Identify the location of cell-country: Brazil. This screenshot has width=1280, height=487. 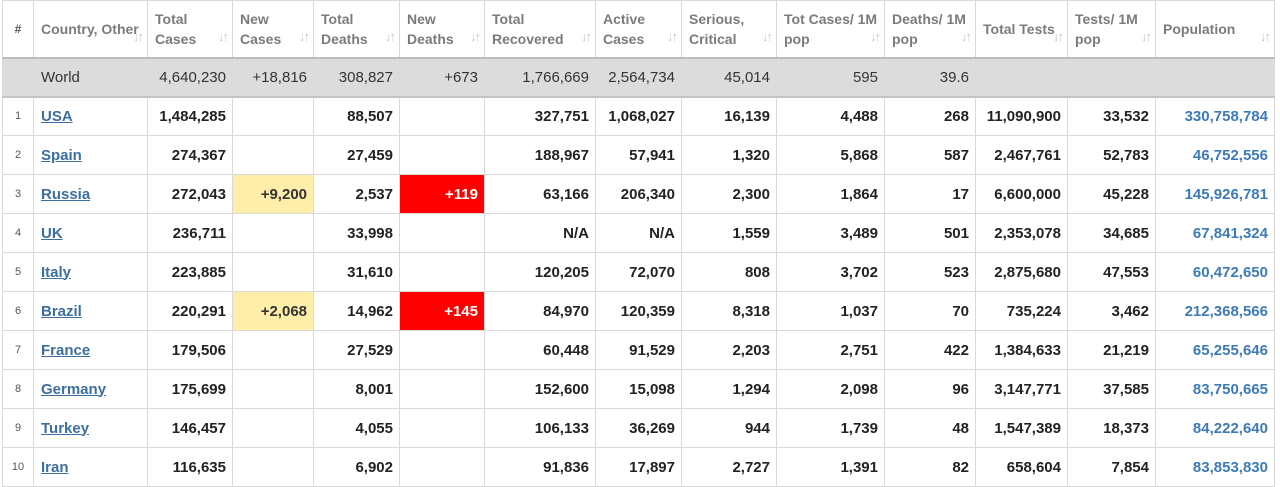
(90, 311).